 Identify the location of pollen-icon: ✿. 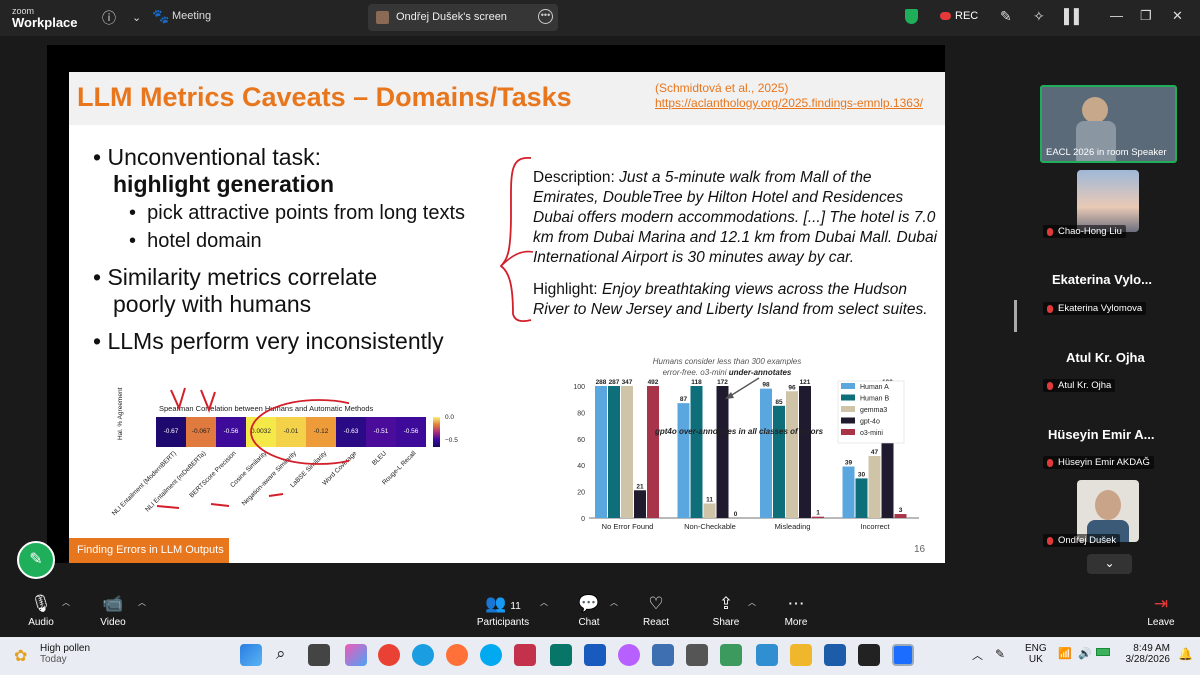
(21, 656).